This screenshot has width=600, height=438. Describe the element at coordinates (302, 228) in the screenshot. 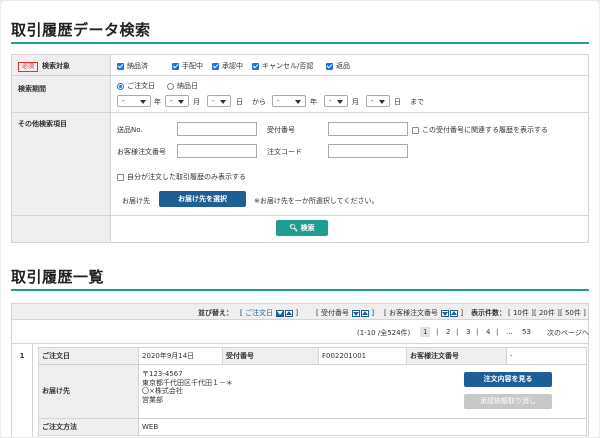

I see `search-button: 🔍︎ 検索` at that location.